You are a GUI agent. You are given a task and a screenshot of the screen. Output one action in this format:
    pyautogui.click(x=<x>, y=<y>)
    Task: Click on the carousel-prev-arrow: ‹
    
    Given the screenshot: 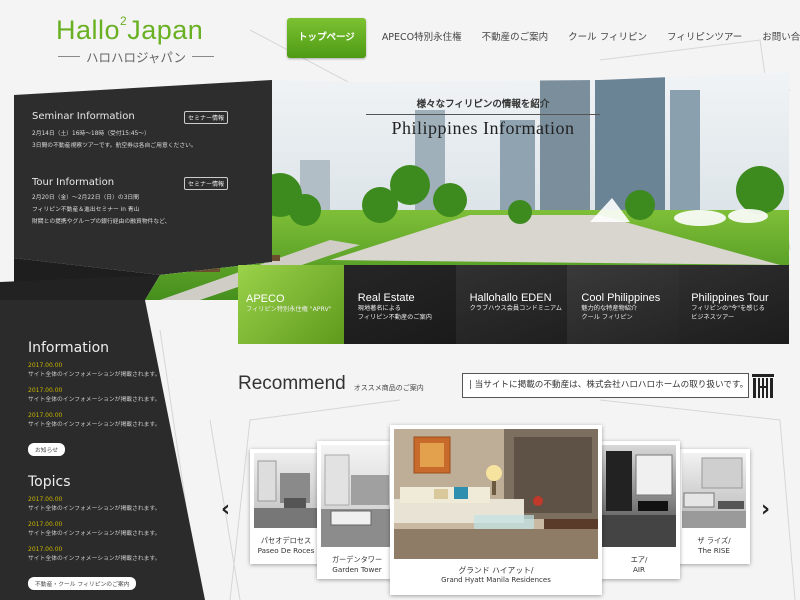 What is the action you would take?
    pyautogui.click(x=225, y=509)
    